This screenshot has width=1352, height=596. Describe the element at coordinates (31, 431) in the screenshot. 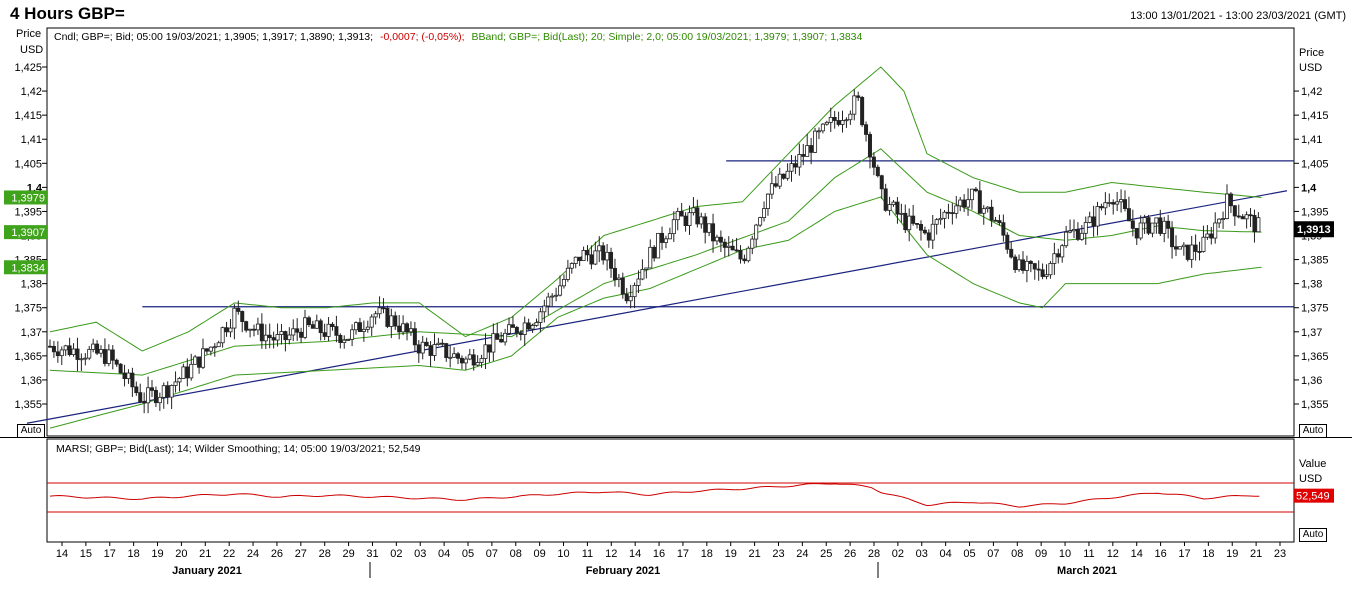

I see `price-auto-scale-left-button: Auto` at that location.